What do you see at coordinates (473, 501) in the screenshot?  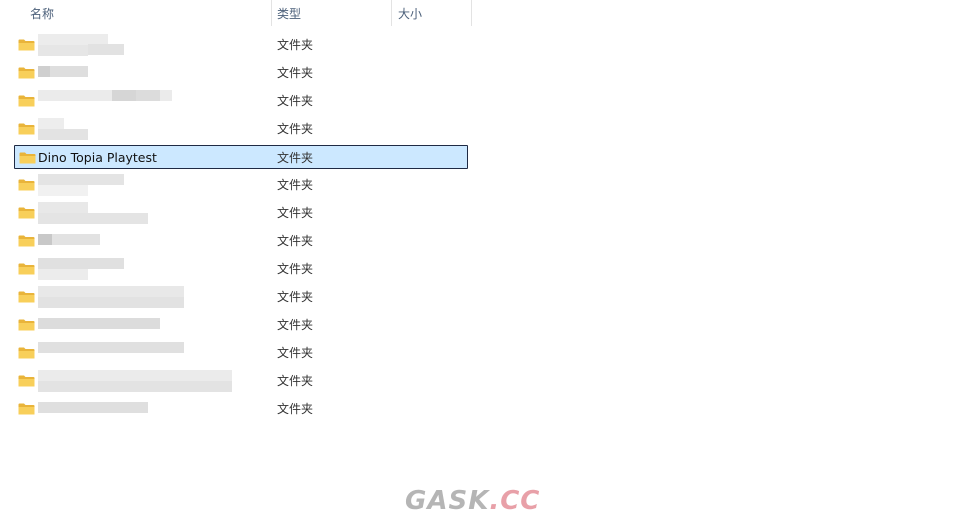 I see `watermark-logo: GASK.CC` at bounding box center [473, 501].